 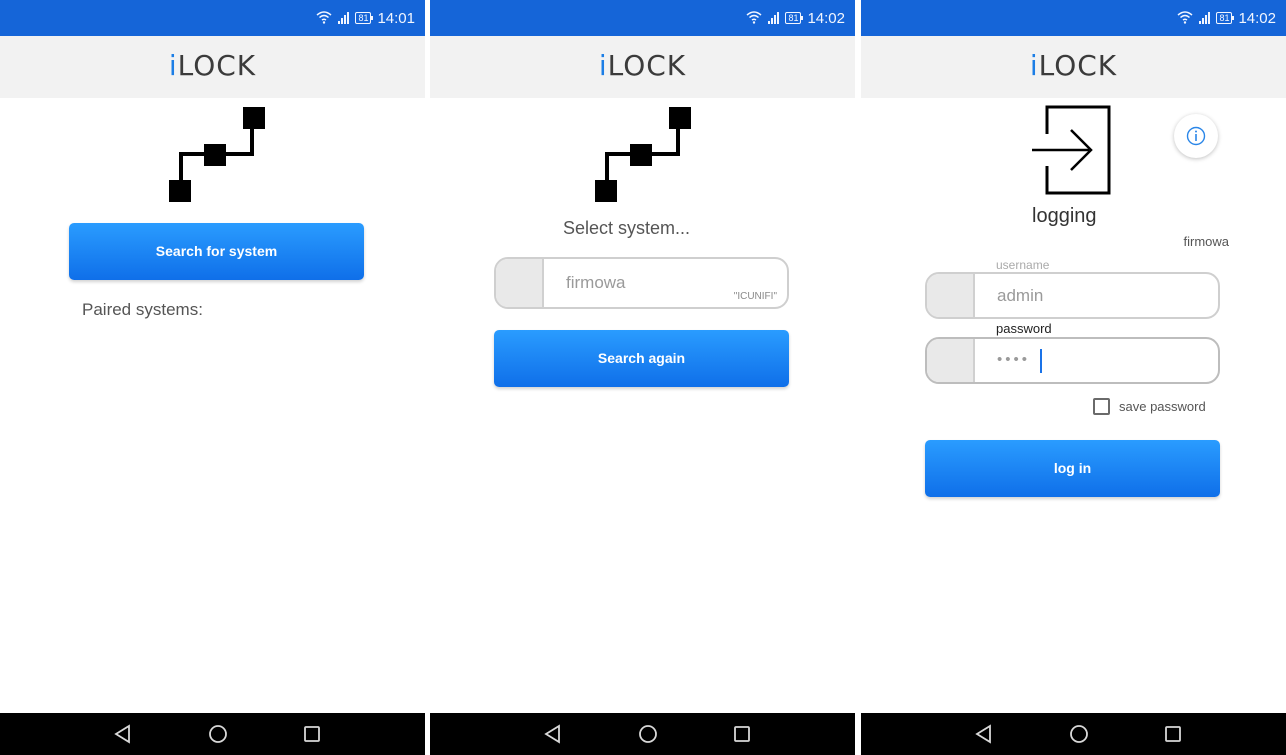 I want to click on username-field: admin, so click(x=1072, y=295).